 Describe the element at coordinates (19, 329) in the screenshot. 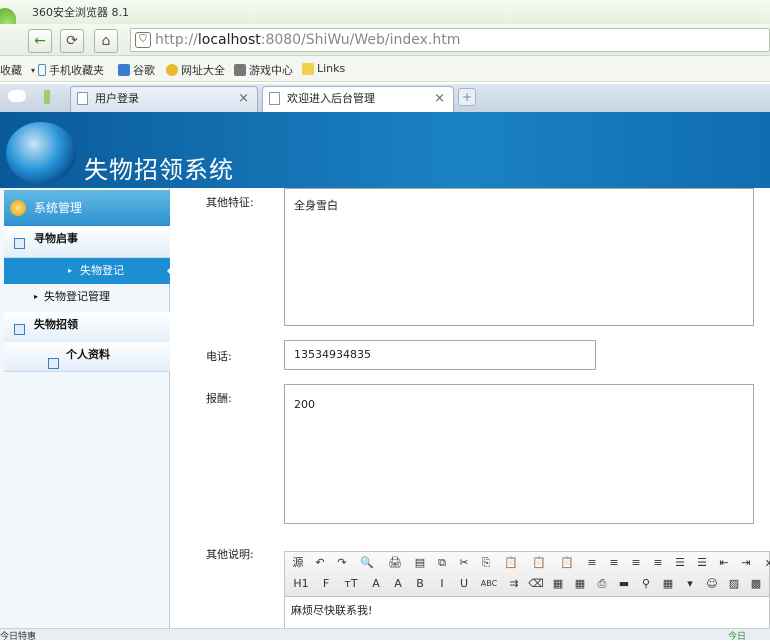

I see `list-icon` at that location.